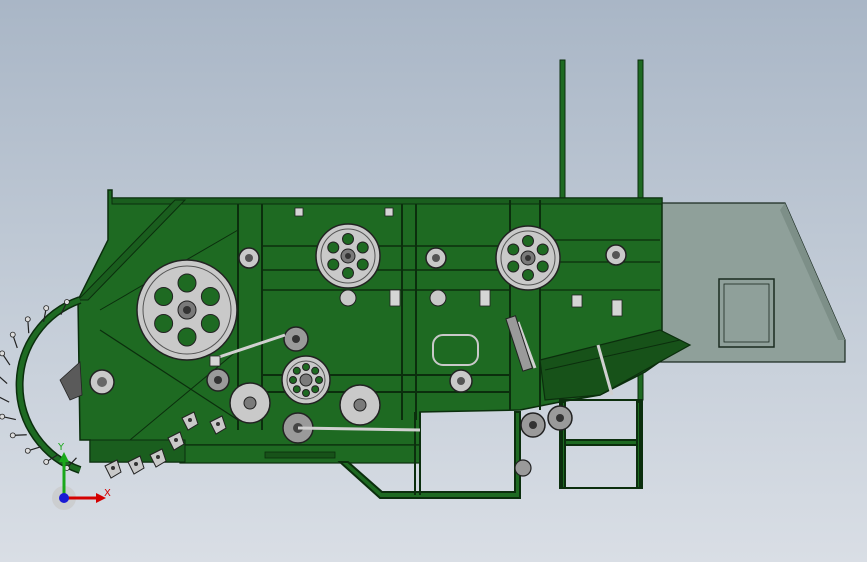  Describe the element at coordinates (49, 385) in the screenshot. I see `pickup-reel` at that location.